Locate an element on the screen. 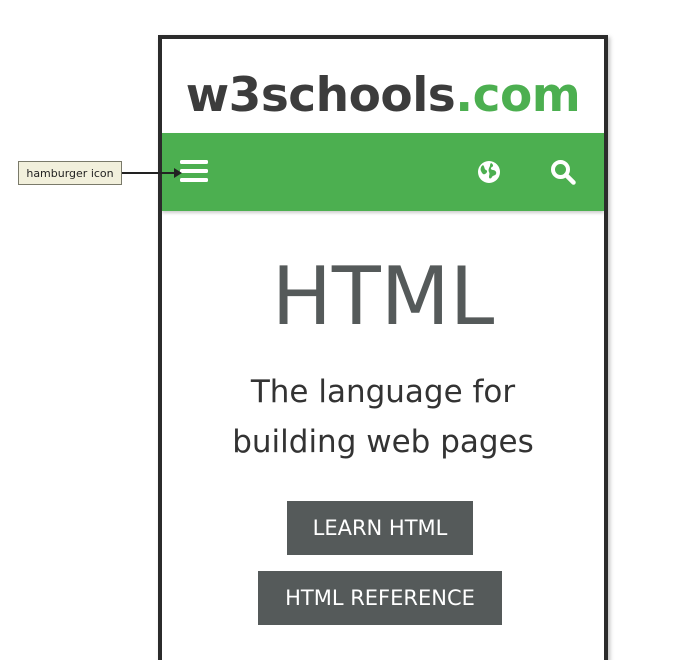 This screenshot has height=660, width=700. top-navbar is located at coordinates (383, 172).